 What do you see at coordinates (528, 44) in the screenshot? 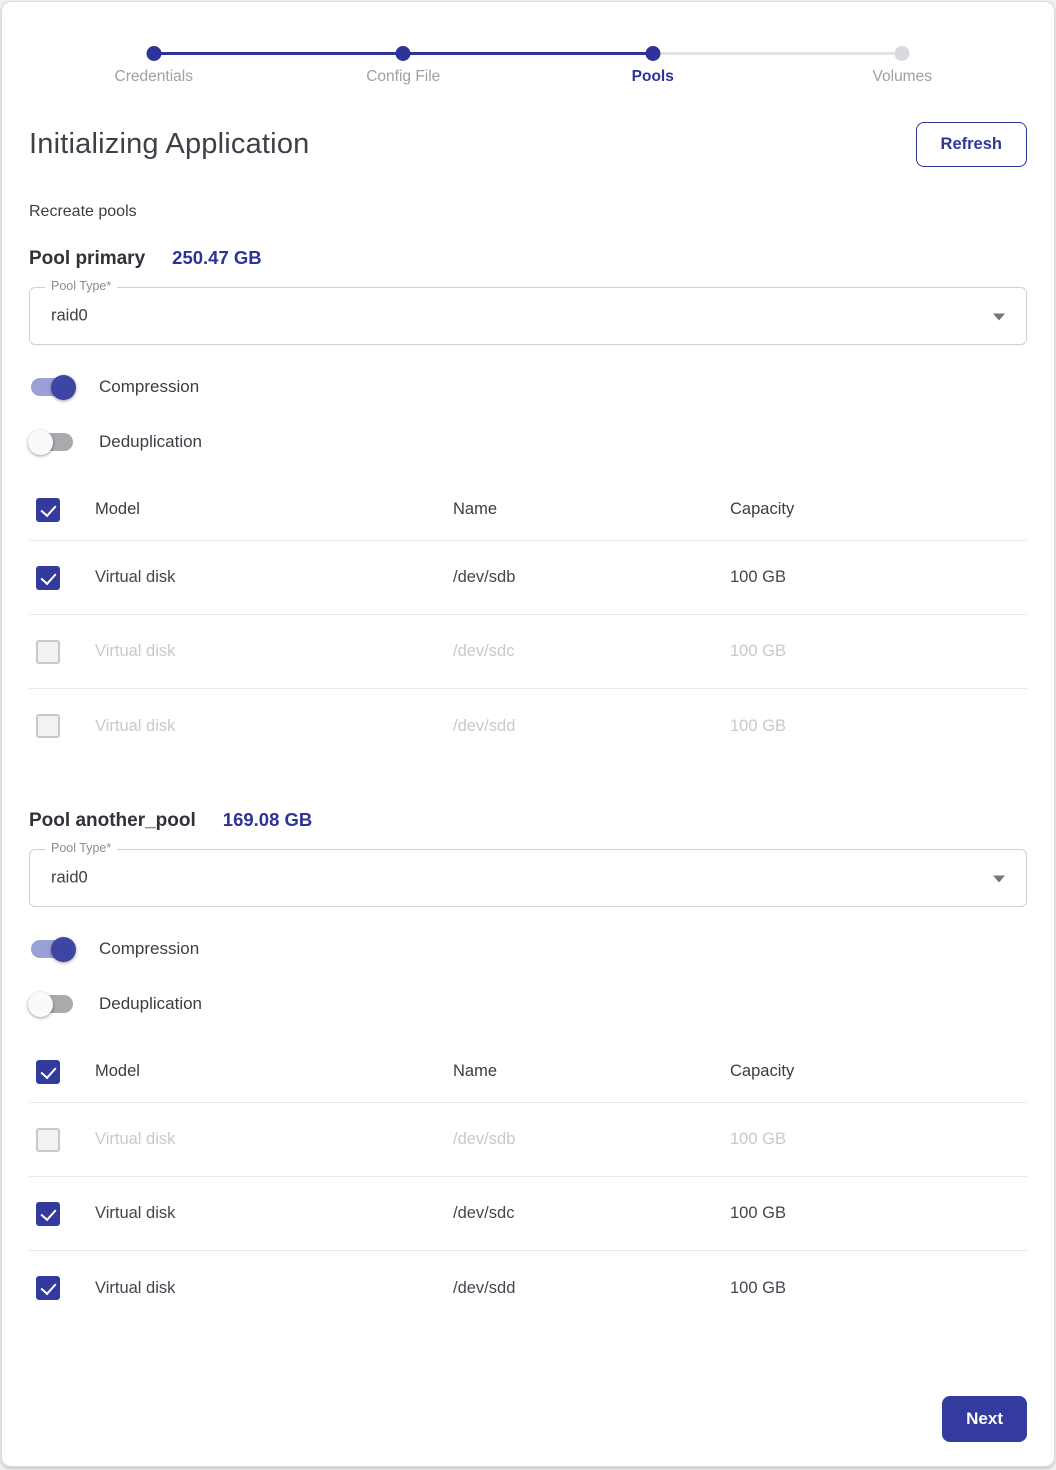
I see `stepper: Credentials Config File Pools Volumes` at bounding box center [528, 44].